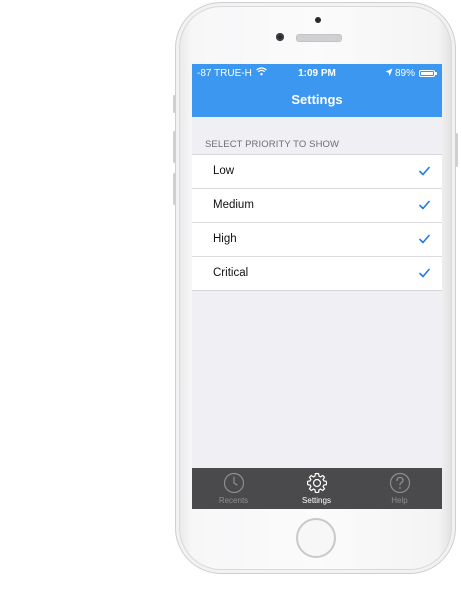 This screenshot has width=461, height=612. I want to click on page-title: Settings, so click(317, 99).